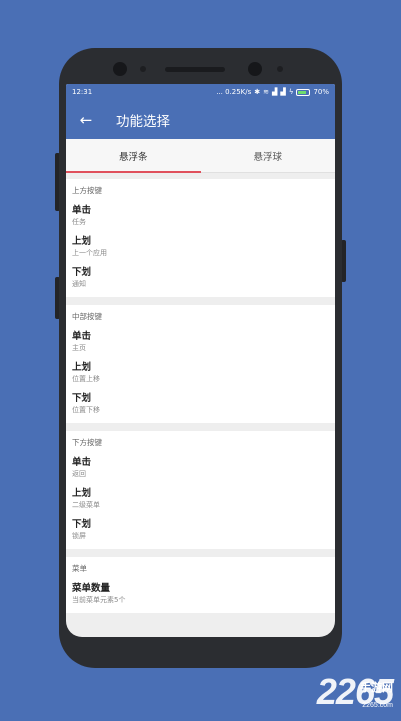 The height and width of the screenshot is (721, 401). Describe the element at coordinates (200, 530) in the screenshot. I see `setting-item-bottom-swipe-down: 下划 锁屏` at that location.